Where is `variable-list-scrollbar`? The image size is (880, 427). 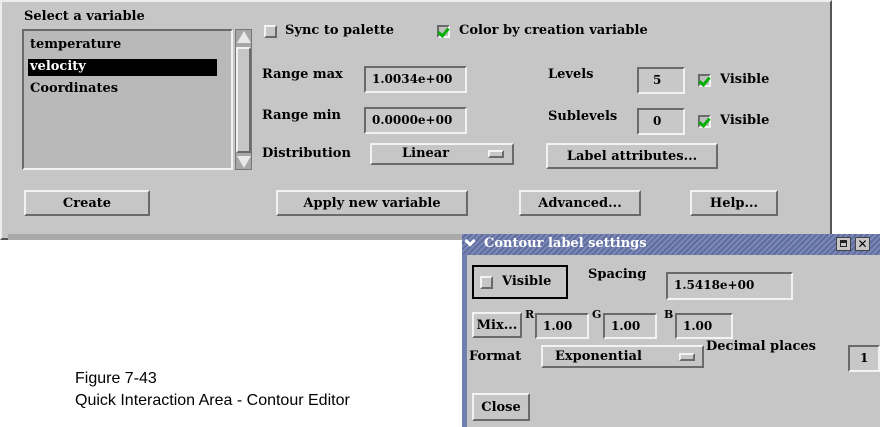
variable-list-scrollbar is located at coordinates (243, 99).